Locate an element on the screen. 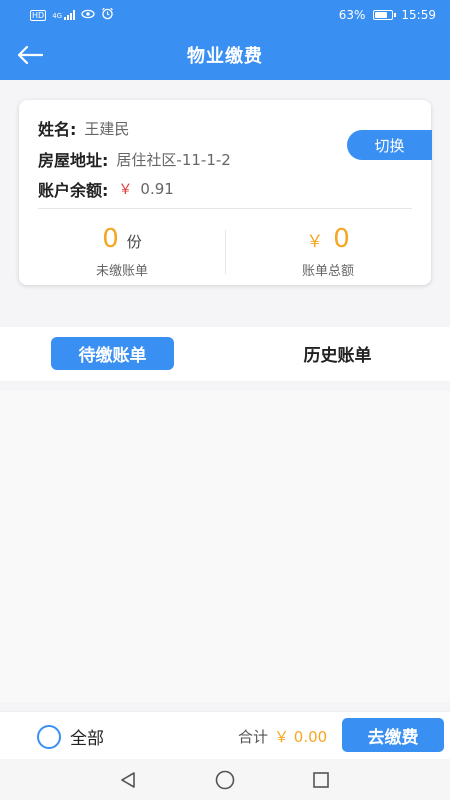 Image resolution: width=450 pixels, height=800 pixels. balance-label: 账户余额: is located at coordinates (73, 190).